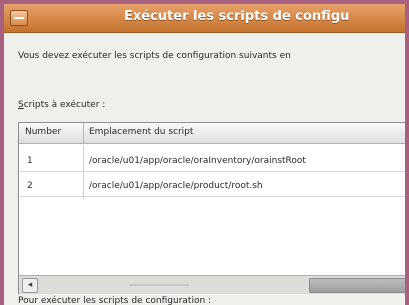 The image size is (409, 305). What do you see at coordinates (357, 285) in the screenshot?
I see `scrollbar-thumb` at bounding box center [357, 285].